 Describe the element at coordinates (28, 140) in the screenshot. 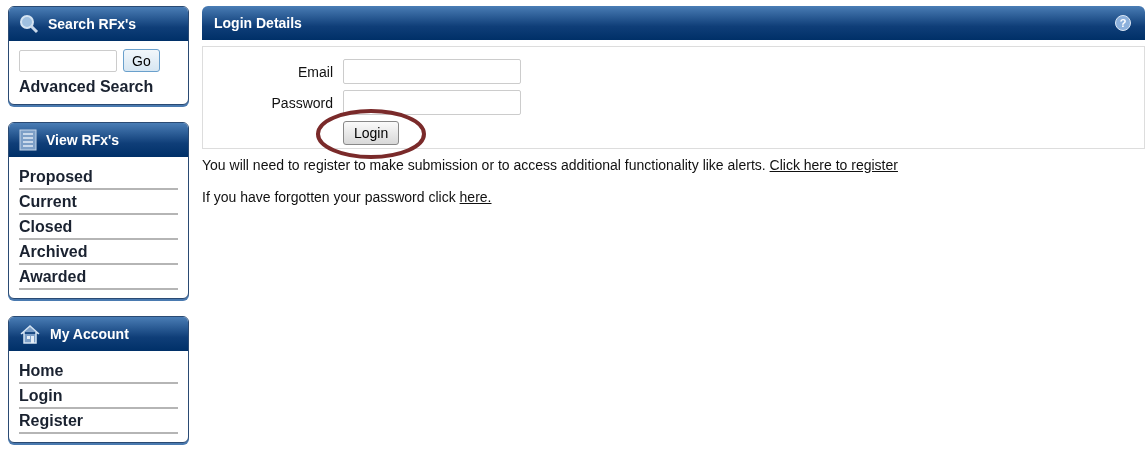

I see `checklist-icon` at that location.